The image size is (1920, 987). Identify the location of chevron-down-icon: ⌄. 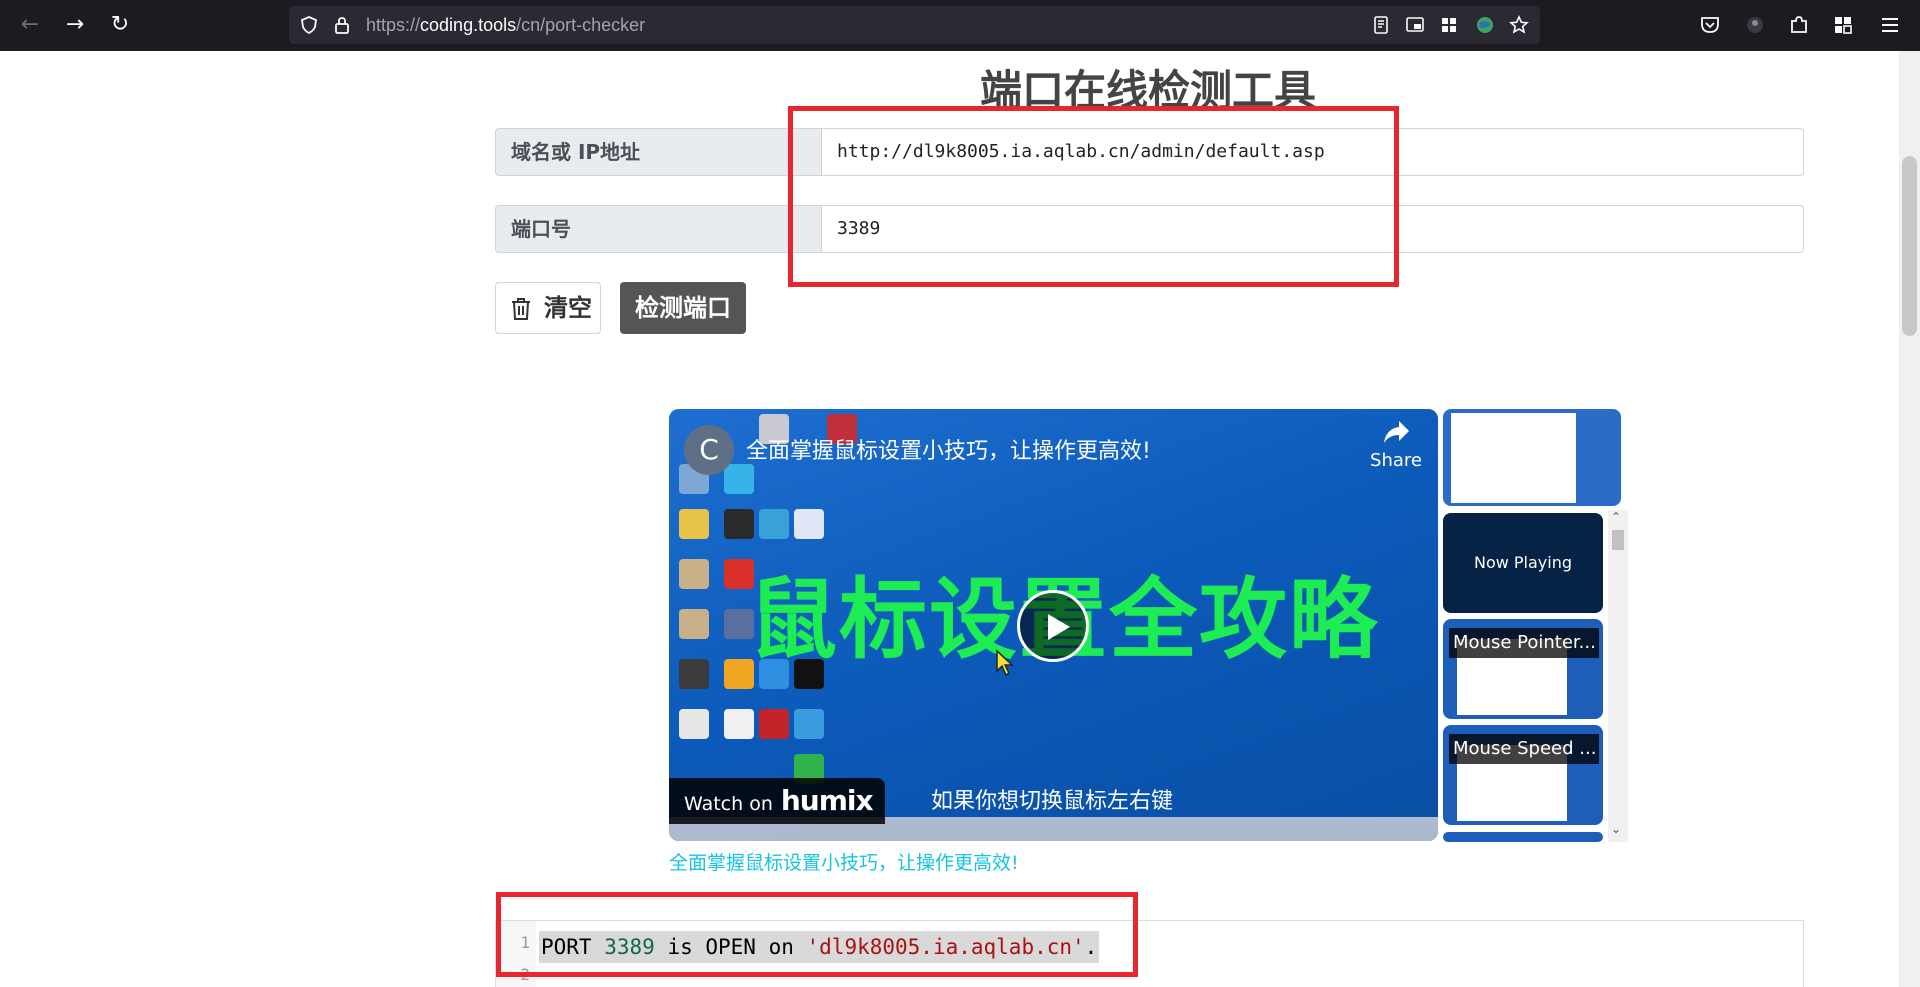
(1616, 829).